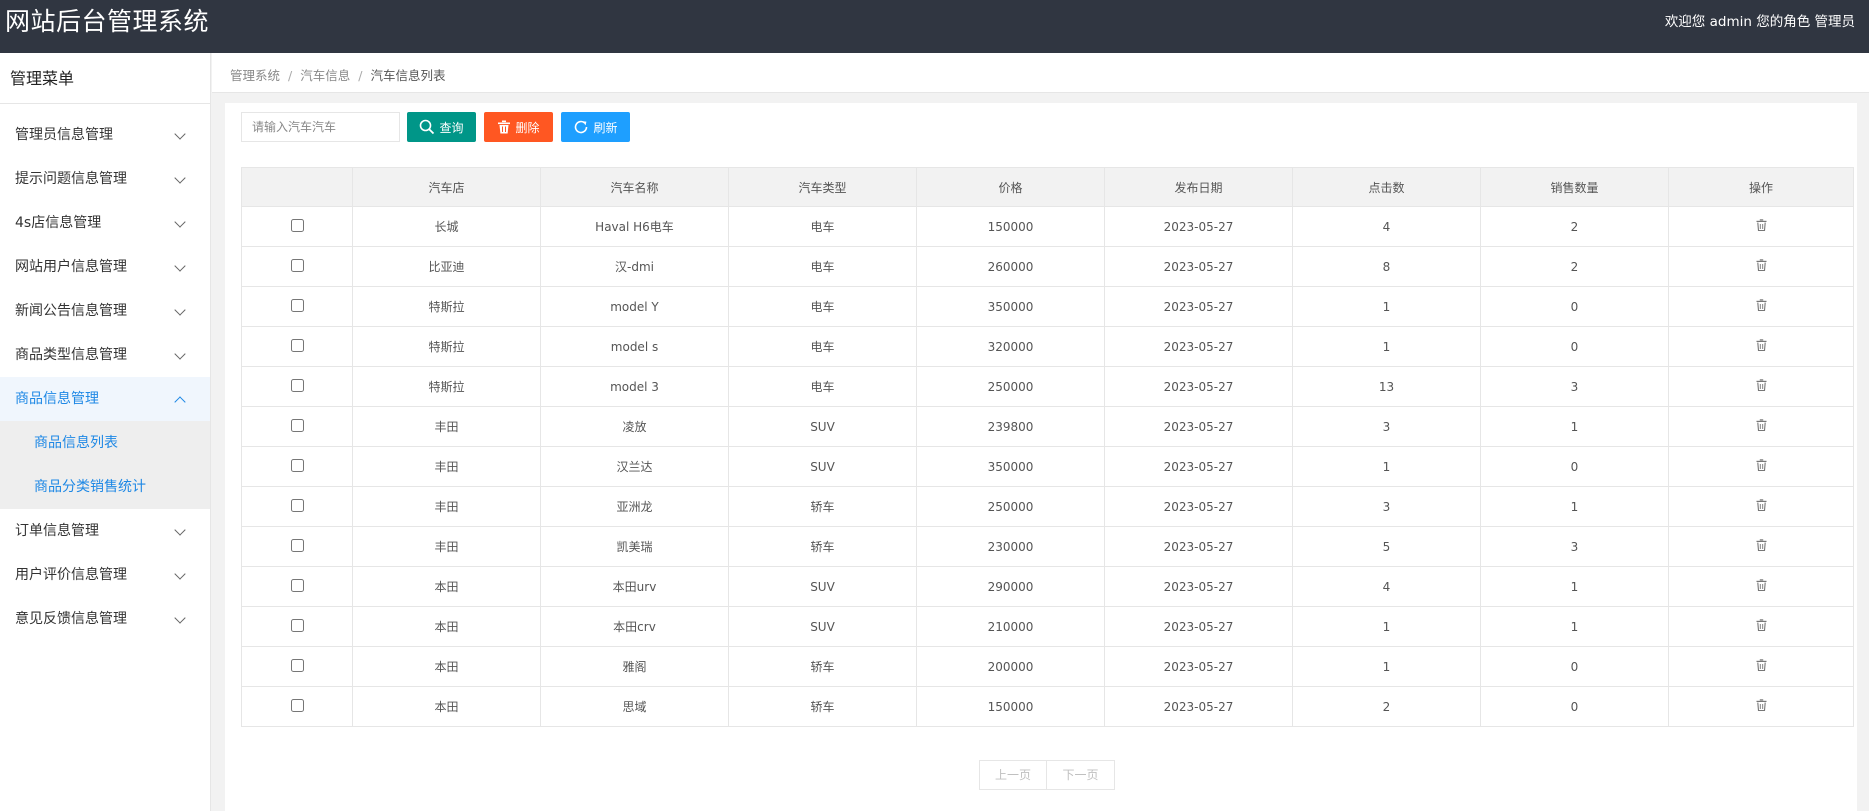 The image size is (1869, 811). I want to click on table-row: 比亚迪 汉-dmi 电车 260000 2023-05-27 8 2, so click(1047, 266).